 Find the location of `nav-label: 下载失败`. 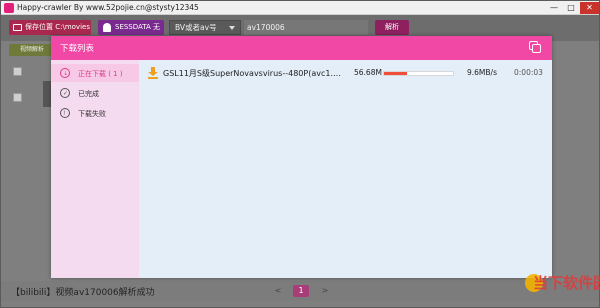

nav-label: 下载失败 is located at coordinates (92, 114).